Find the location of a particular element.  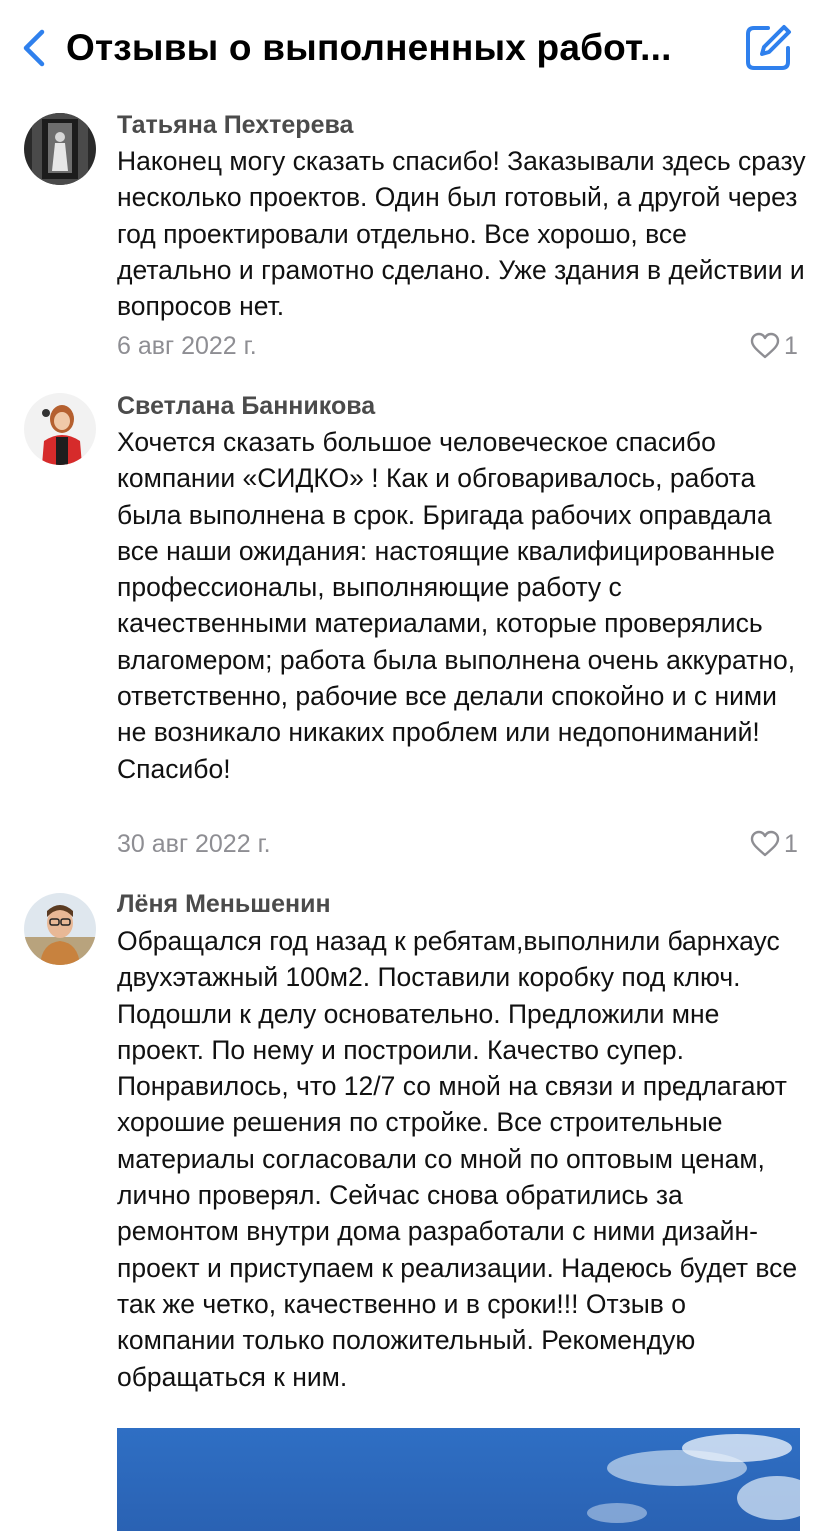

compose-review-button is located at coordinates (768, 48).